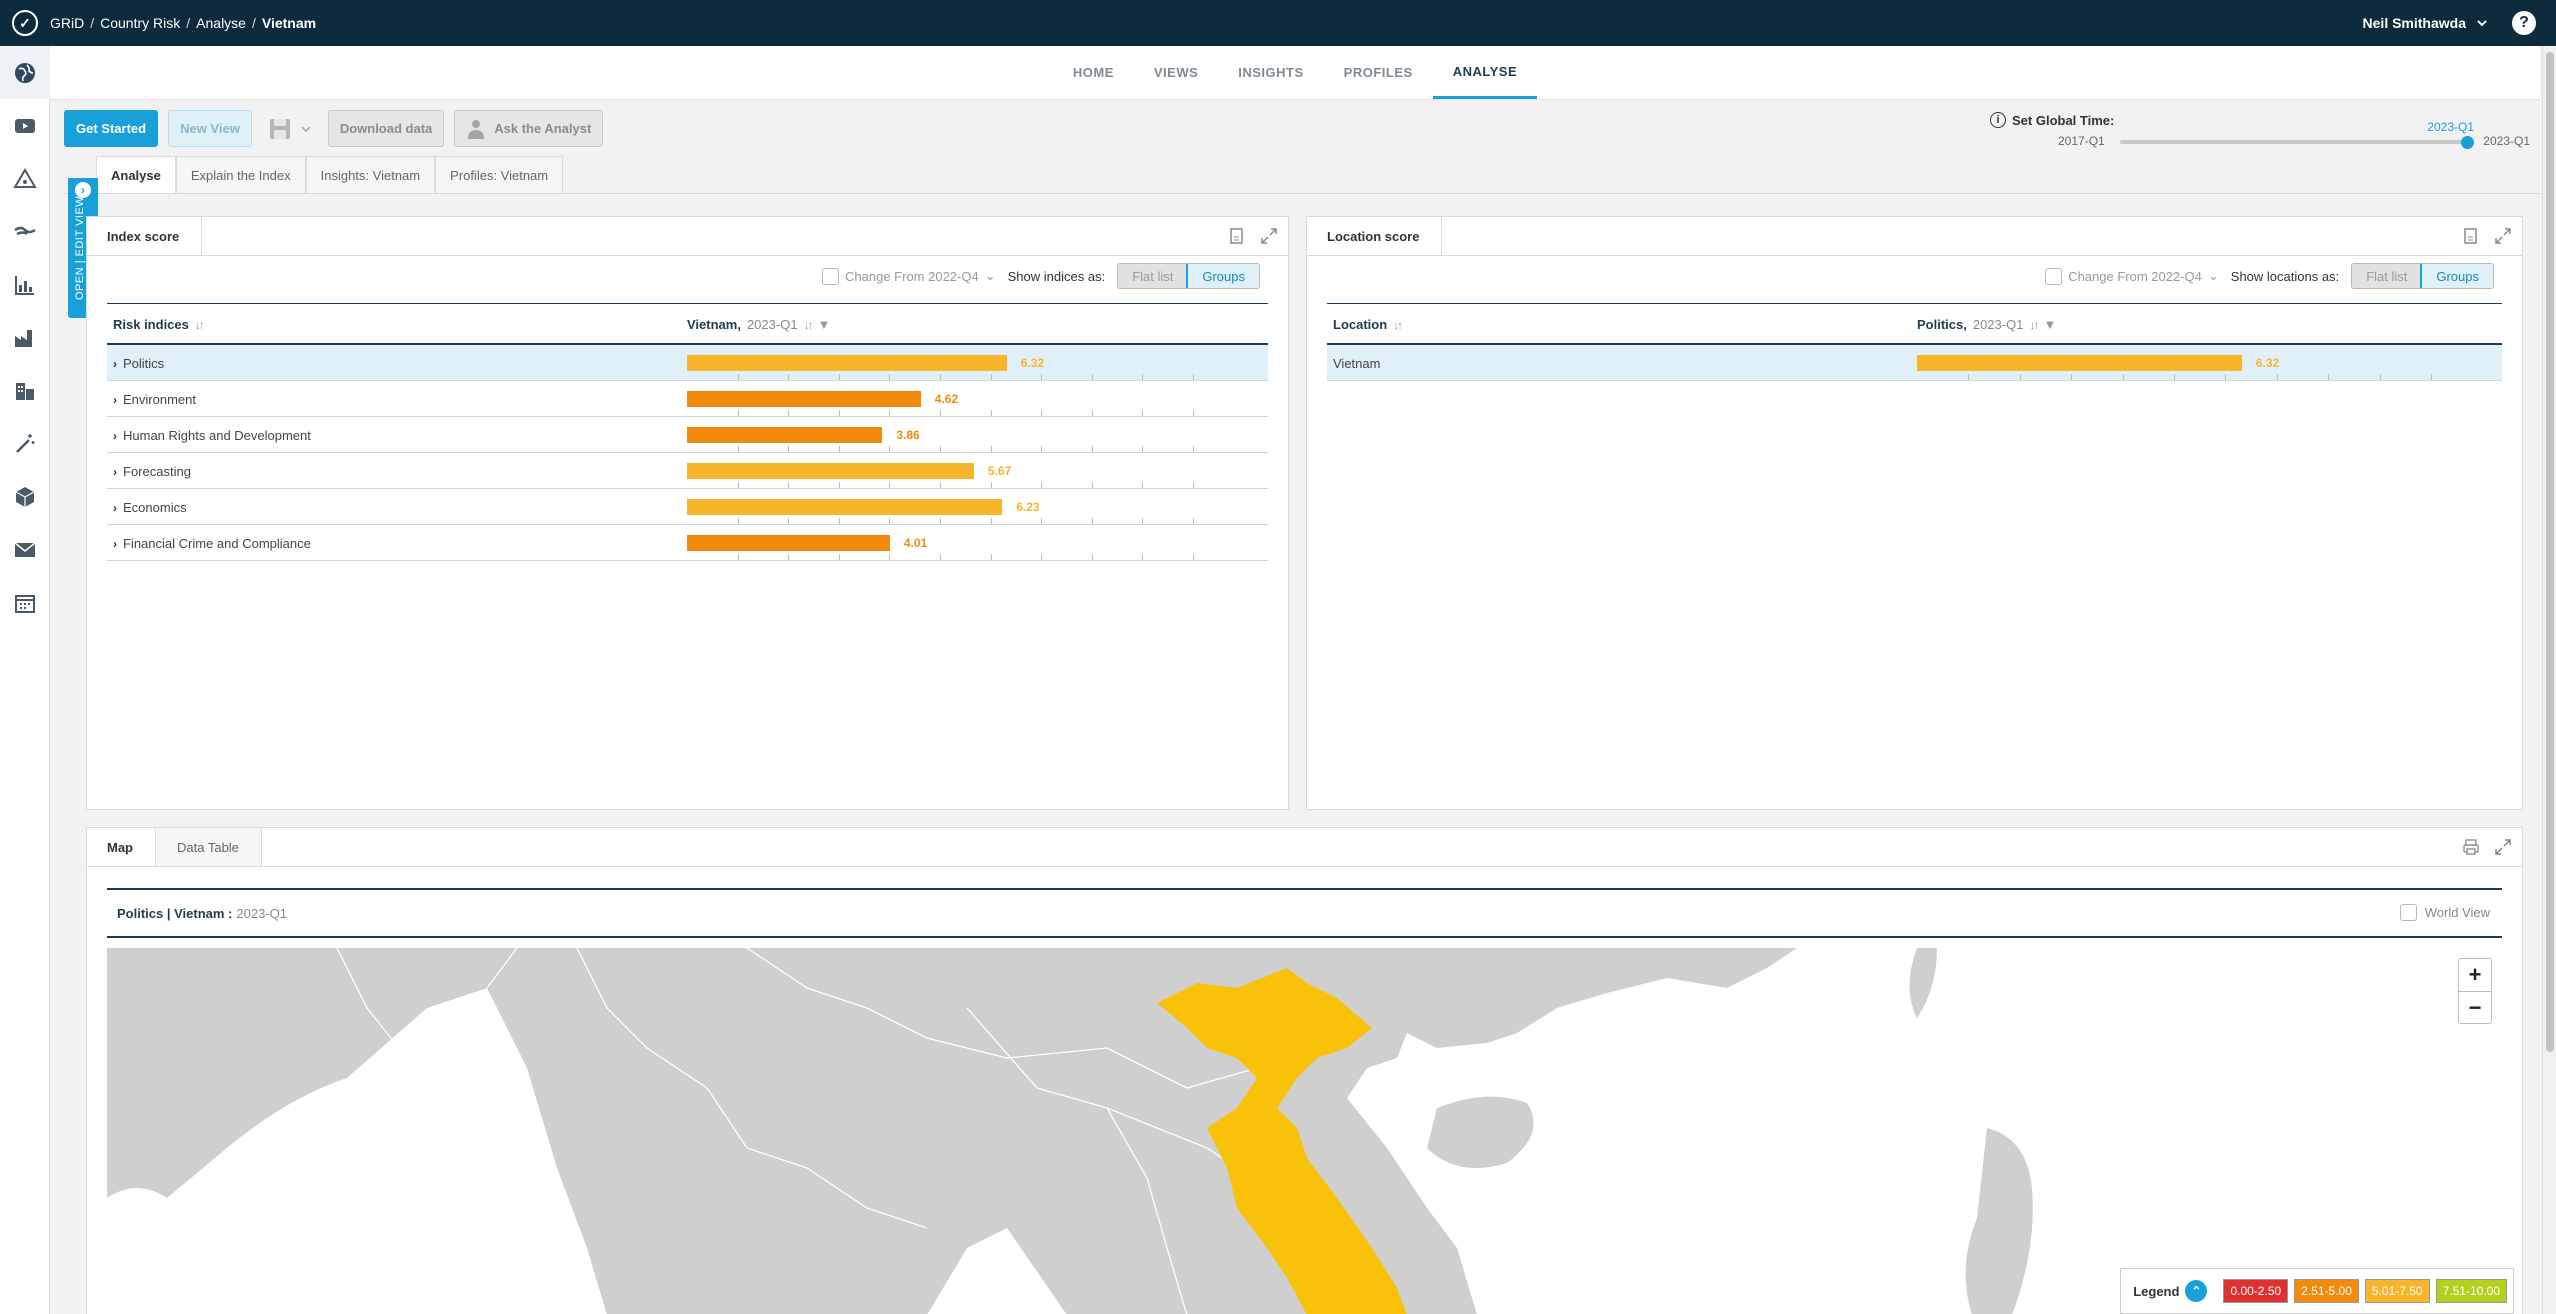 The width and height of the screenshot is (2556, 1314). I want to click on calendar-icon, so click(25, 602).